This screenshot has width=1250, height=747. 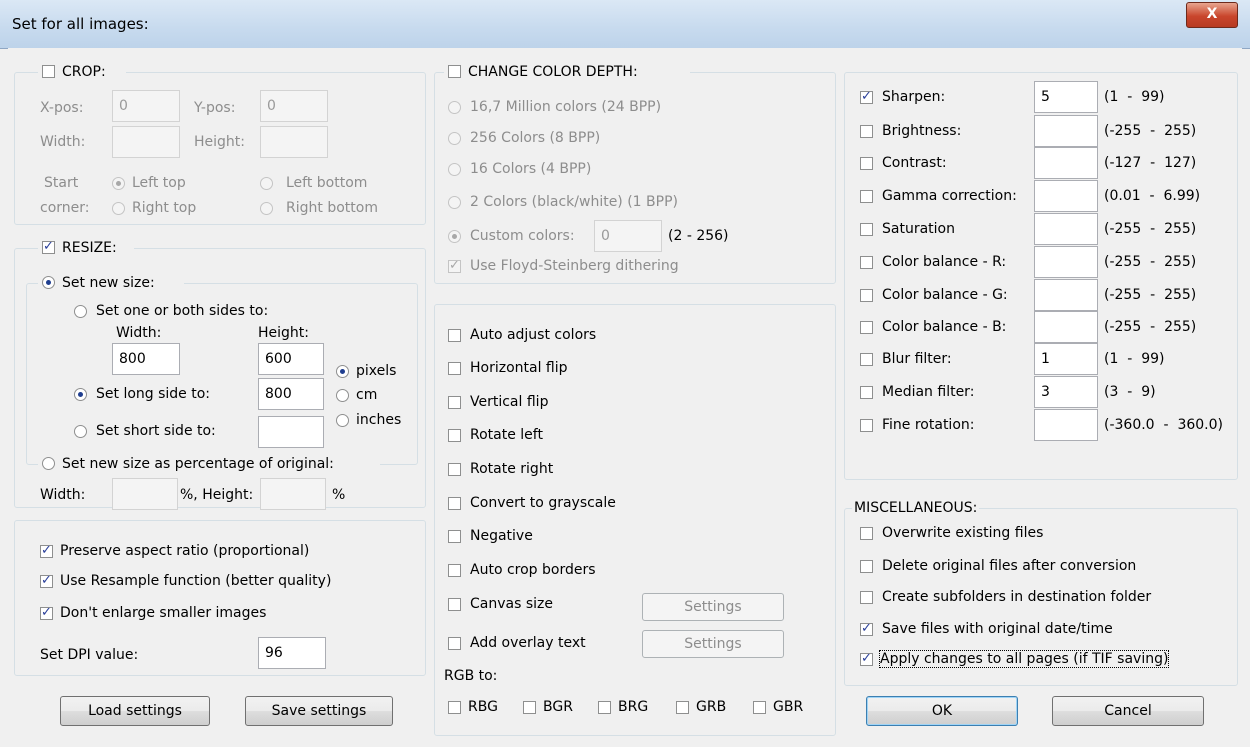 I want to click on depth-1-radio, so click(x=454, y=202).